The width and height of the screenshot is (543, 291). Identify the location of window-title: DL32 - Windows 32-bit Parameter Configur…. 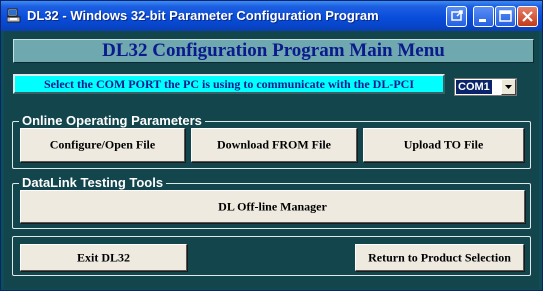
(203, 15).